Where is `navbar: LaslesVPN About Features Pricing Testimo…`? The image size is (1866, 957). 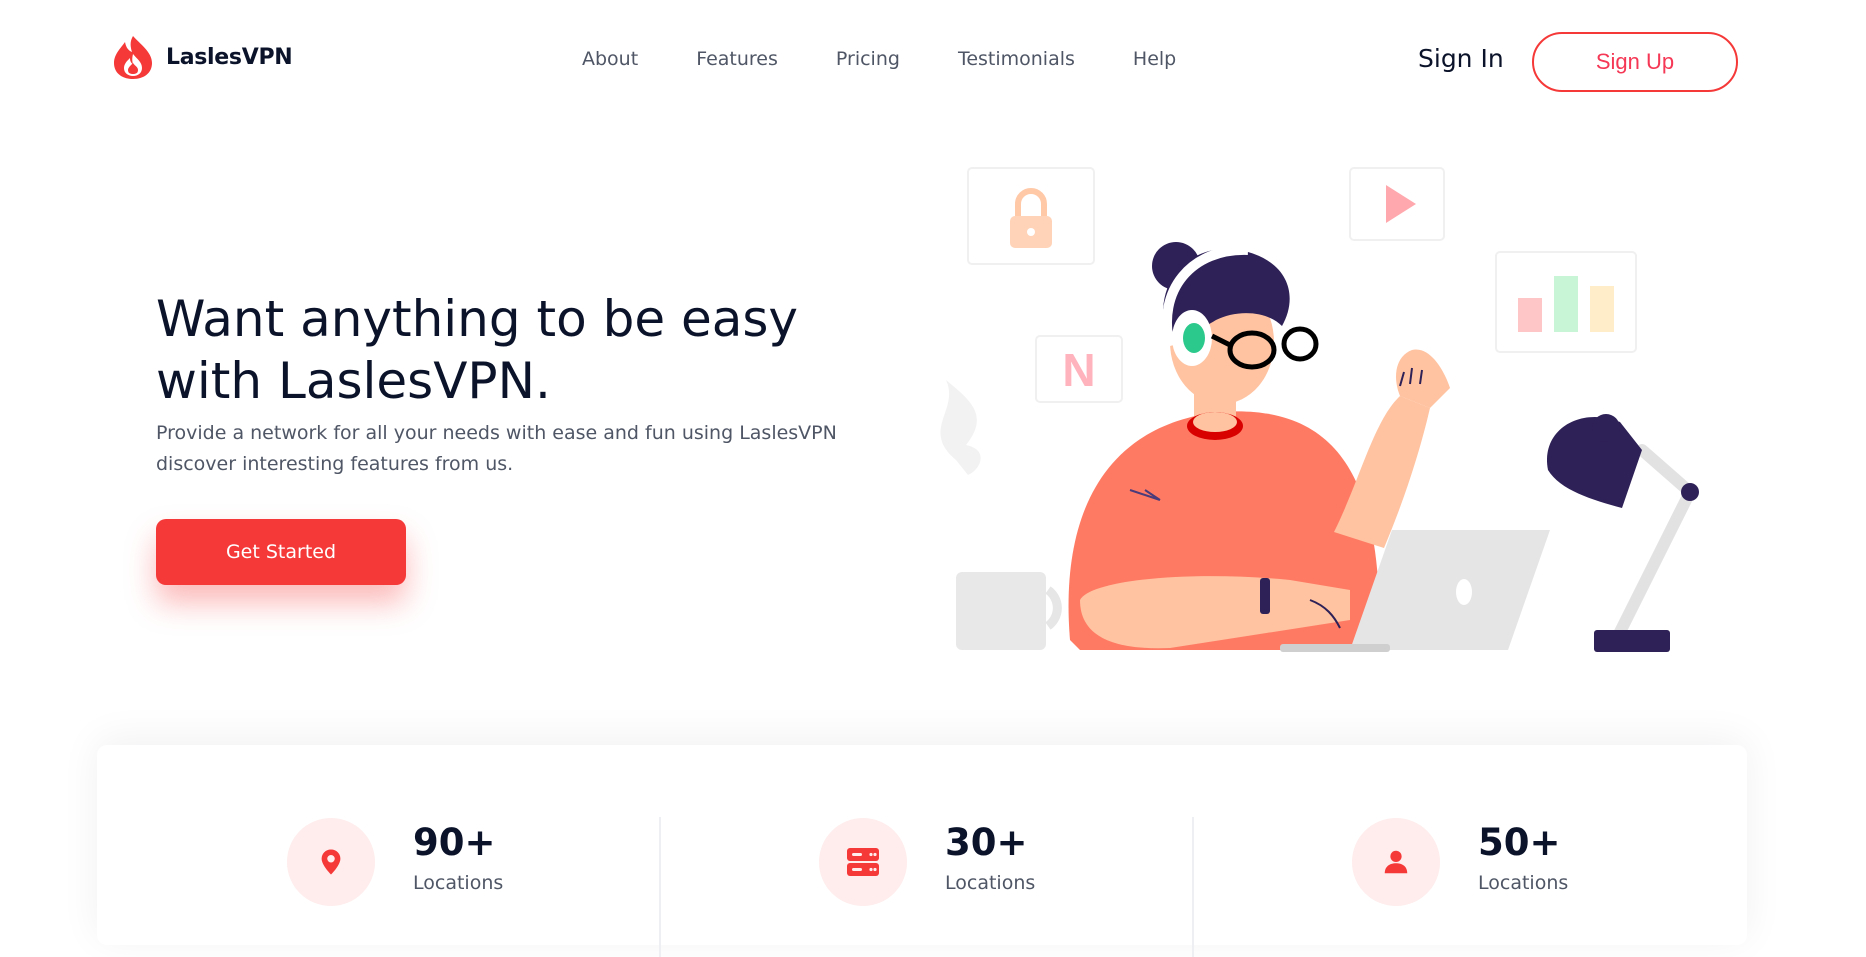
navbar: LaslesVPN About Features Pricing Testimo… is located at coordinates (933, 60).